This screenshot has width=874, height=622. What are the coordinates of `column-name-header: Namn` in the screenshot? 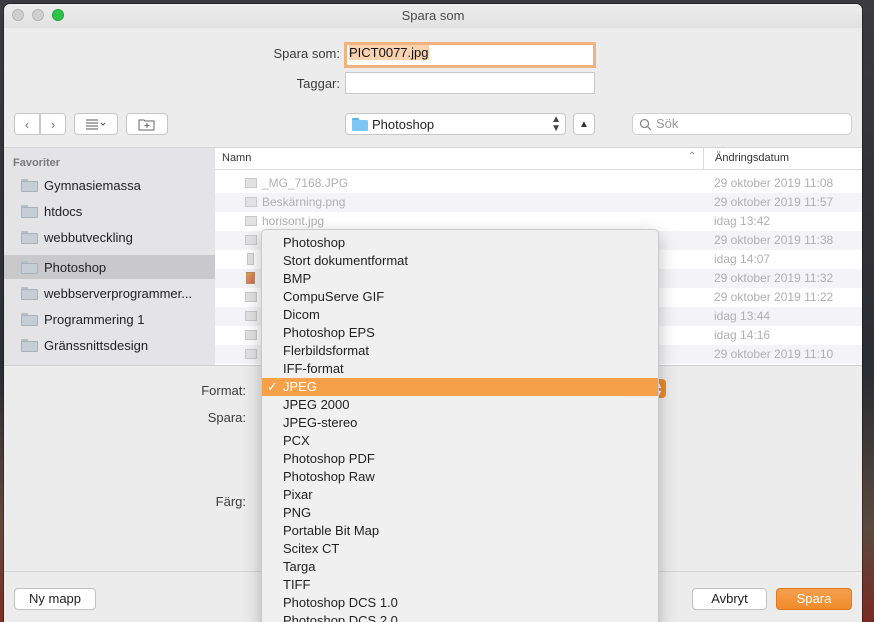 It's located at (236, 158).